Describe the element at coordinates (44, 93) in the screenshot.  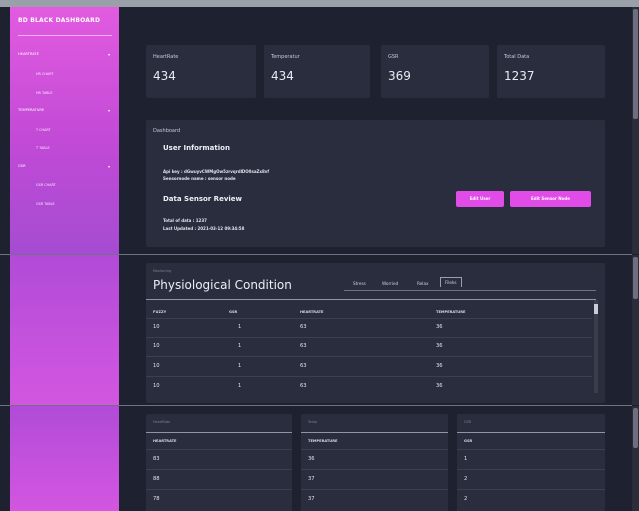
I see `sidebar-item-hr-table: HR TABLE` at that location.